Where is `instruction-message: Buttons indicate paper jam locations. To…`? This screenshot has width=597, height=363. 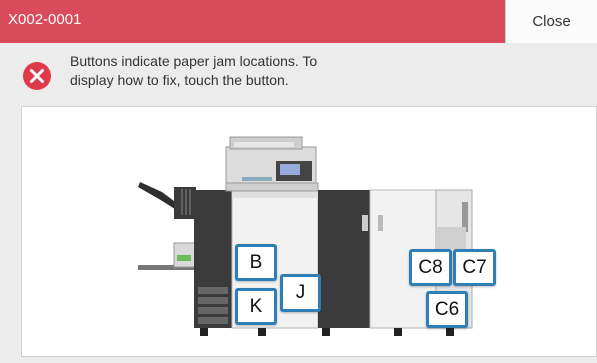
instruction-message: Buttons indicate paper jam locations. To… is located at coordinates (280, 71).